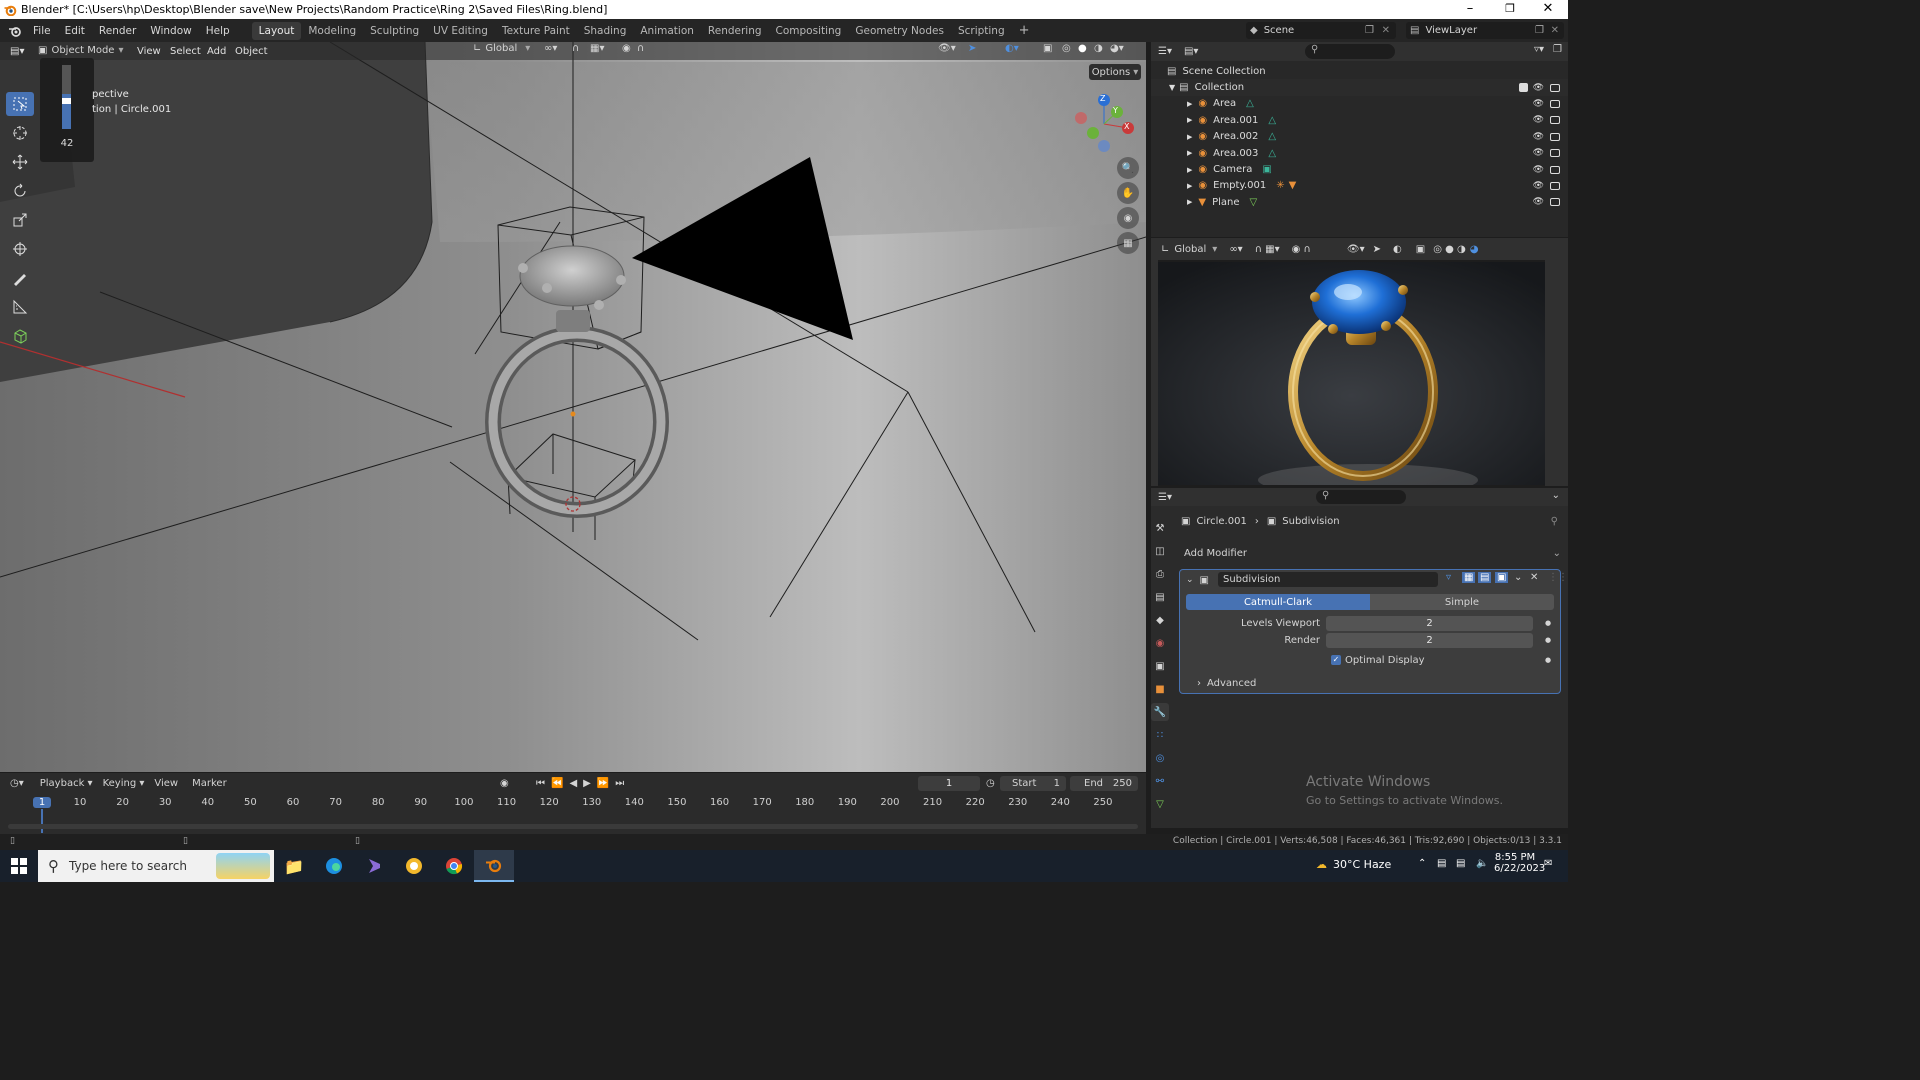 Image resolution: width=1920 pixels, height=1080 pixels. Describe the element at coordinates (166, 783) in the screenshot. I see `timeline-menu-view: View` at that location.